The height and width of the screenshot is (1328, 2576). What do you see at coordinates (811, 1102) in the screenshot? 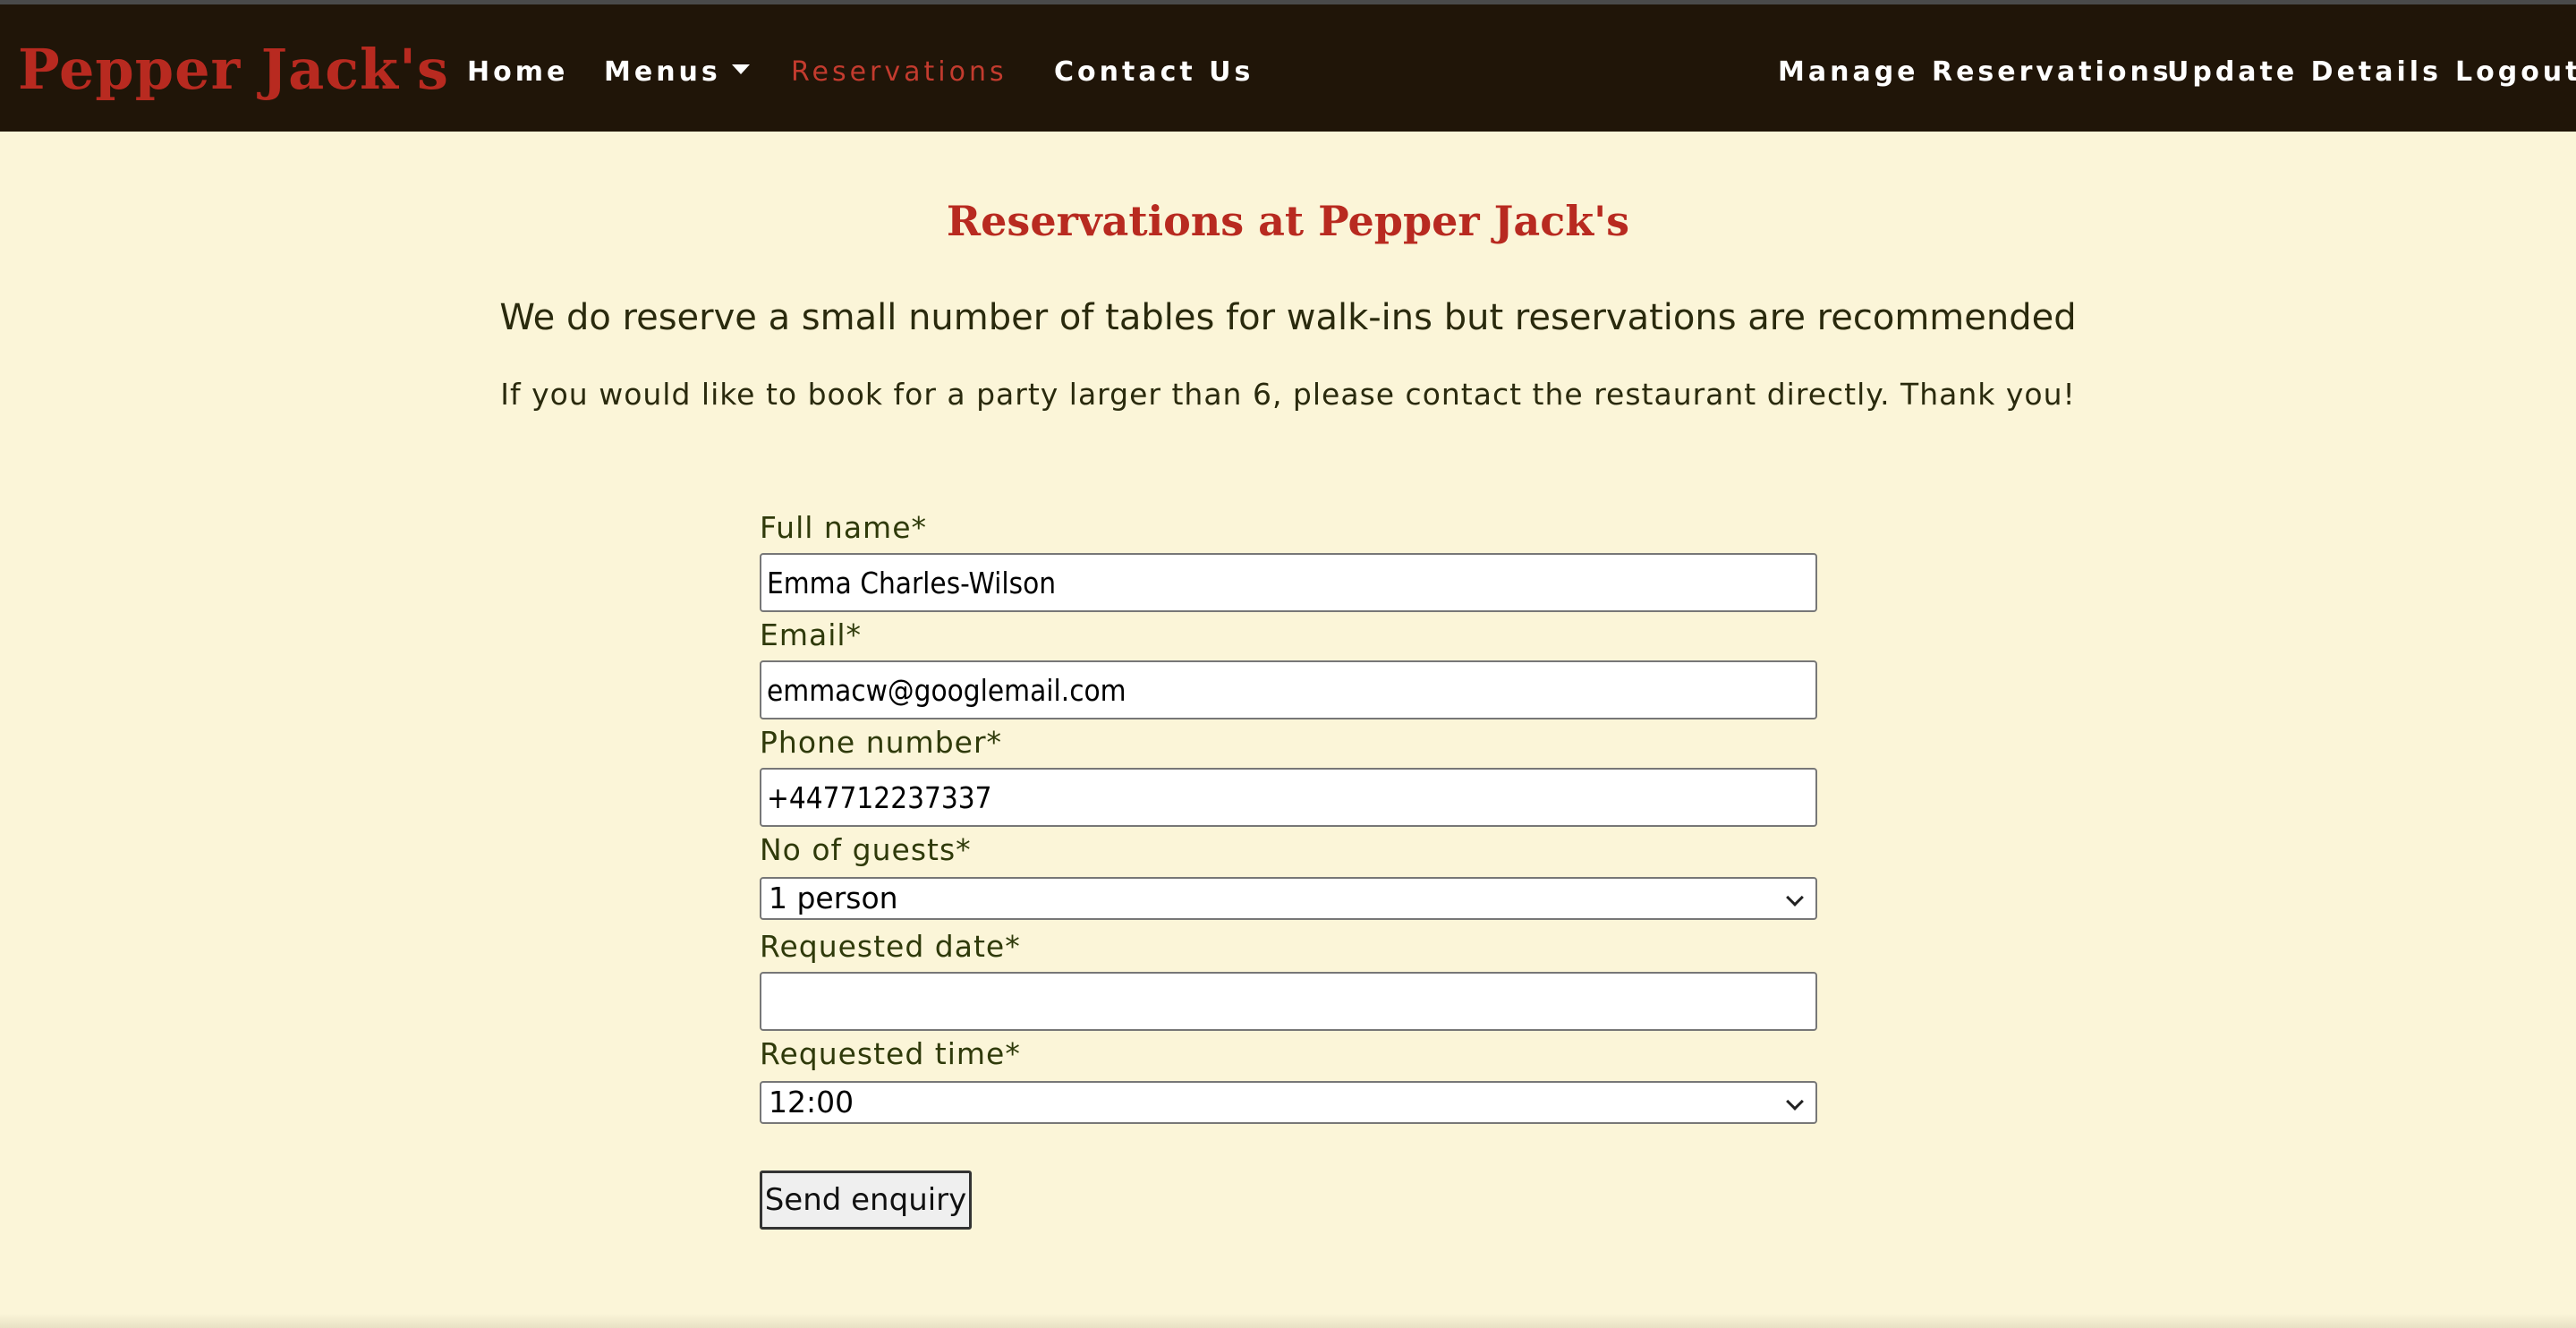
I see `time-selected-value: 12:00` at bounding box center [811, 1102].